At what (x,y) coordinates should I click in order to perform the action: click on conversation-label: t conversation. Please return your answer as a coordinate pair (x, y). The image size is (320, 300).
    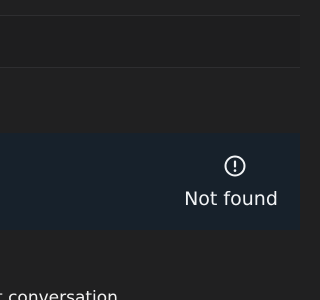
    Looking at the image, I should click on (59, 294).